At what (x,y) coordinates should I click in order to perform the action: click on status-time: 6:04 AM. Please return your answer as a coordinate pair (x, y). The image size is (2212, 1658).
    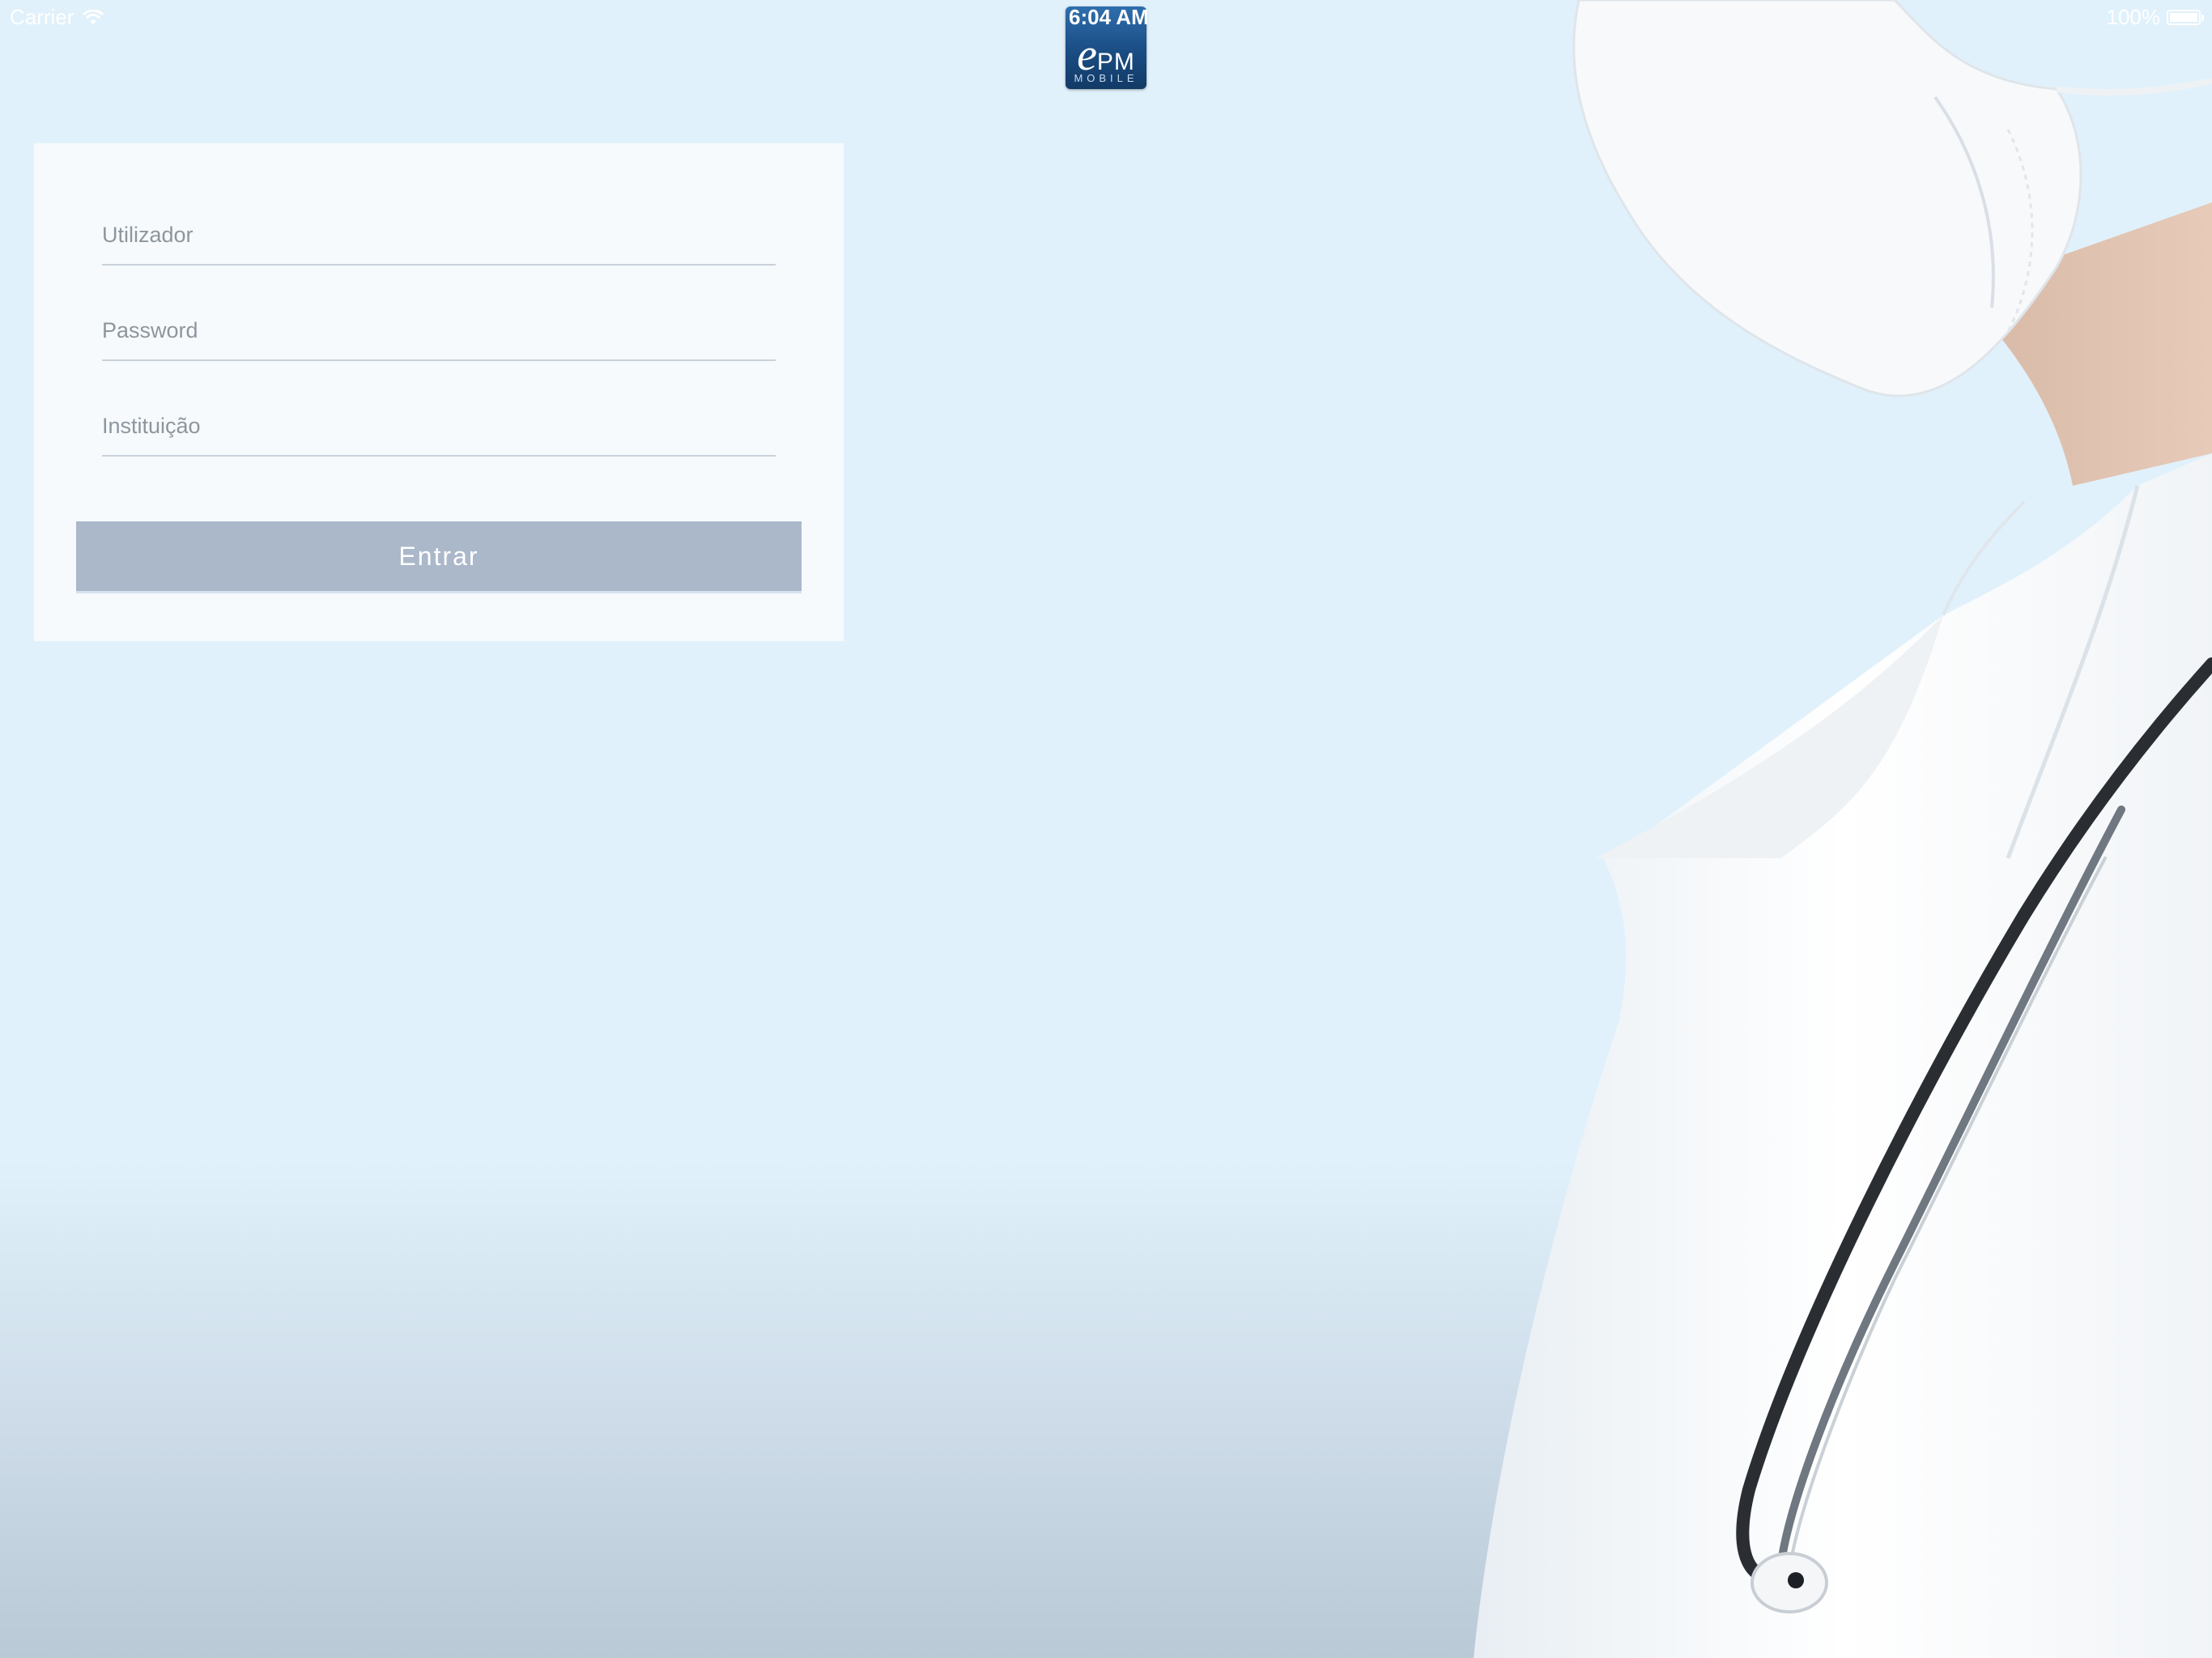
    Looking at the image, I should click on (1109, 17).